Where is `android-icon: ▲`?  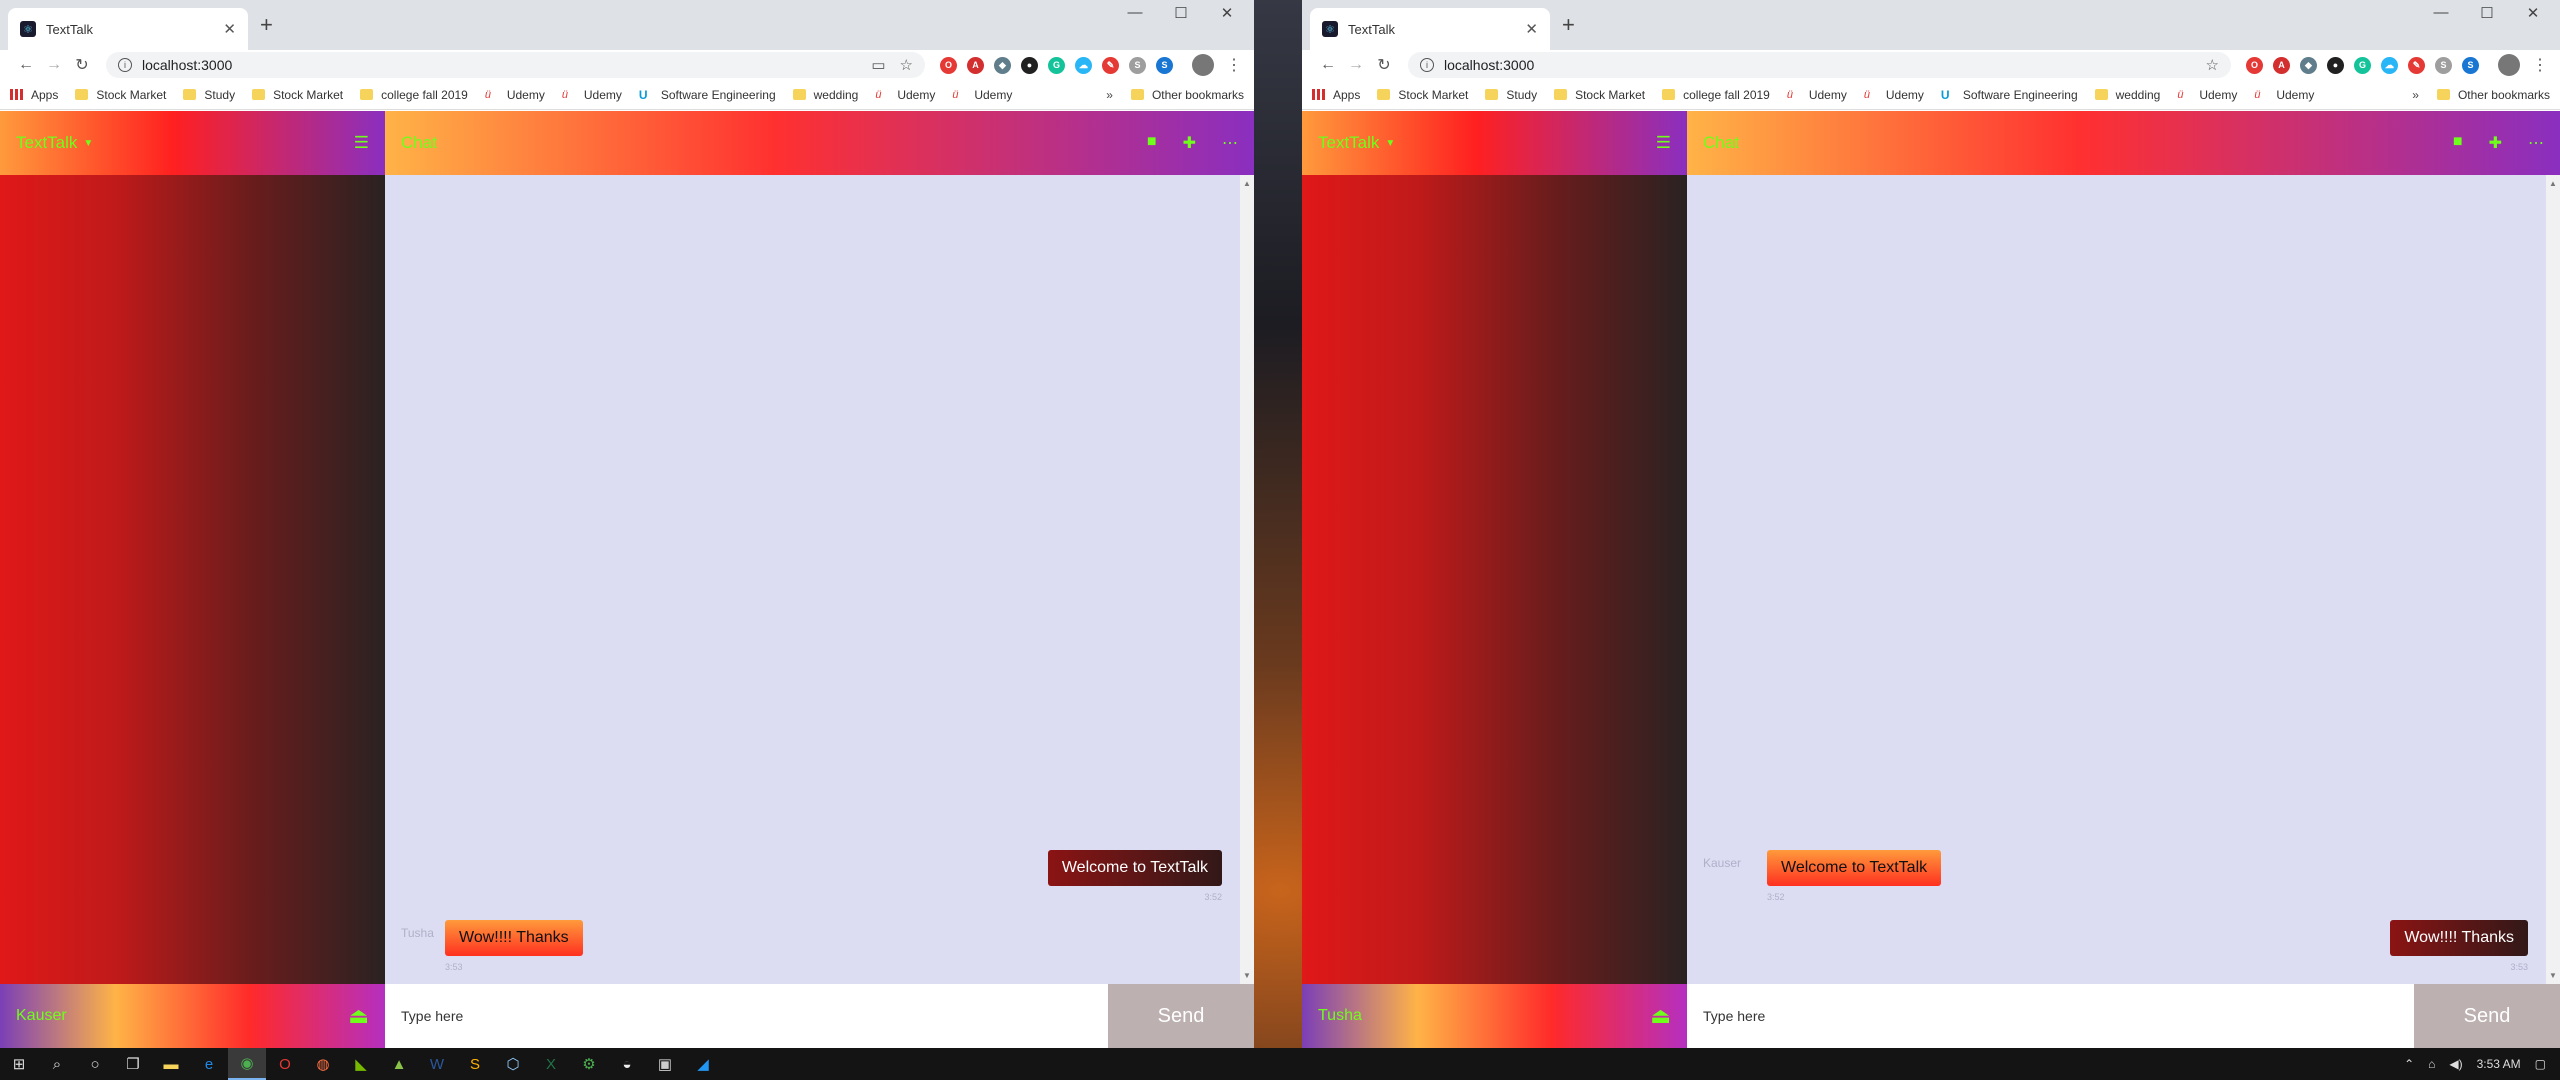 android-icon: ▲ is located at coordinates (399, 1064).